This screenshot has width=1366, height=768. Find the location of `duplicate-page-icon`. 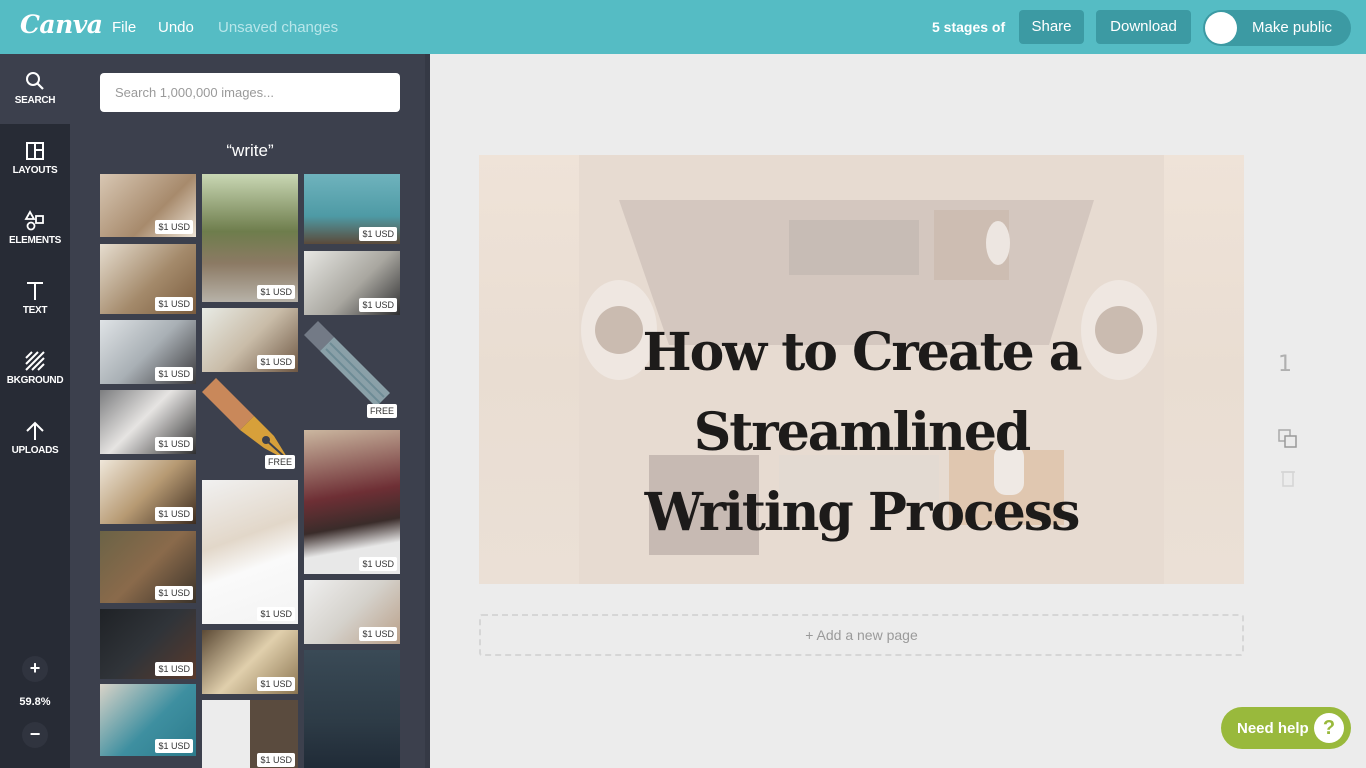

duplicate-page-icon is located at coordinates (1288, 439).